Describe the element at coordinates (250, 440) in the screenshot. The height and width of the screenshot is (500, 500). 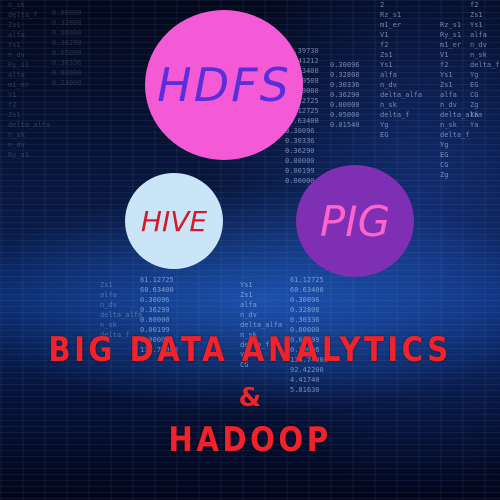
I see `title-line-3: HADOOP` at that location.